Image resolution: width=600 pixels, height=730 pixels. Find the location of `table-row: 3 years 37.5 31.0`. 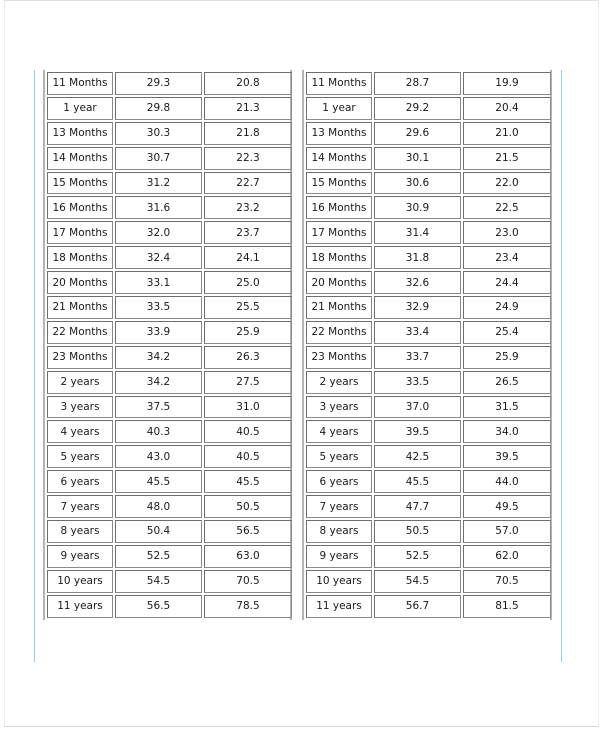

table-row: 3 years 37.5 31.0 is located at coordinates (169, 407).